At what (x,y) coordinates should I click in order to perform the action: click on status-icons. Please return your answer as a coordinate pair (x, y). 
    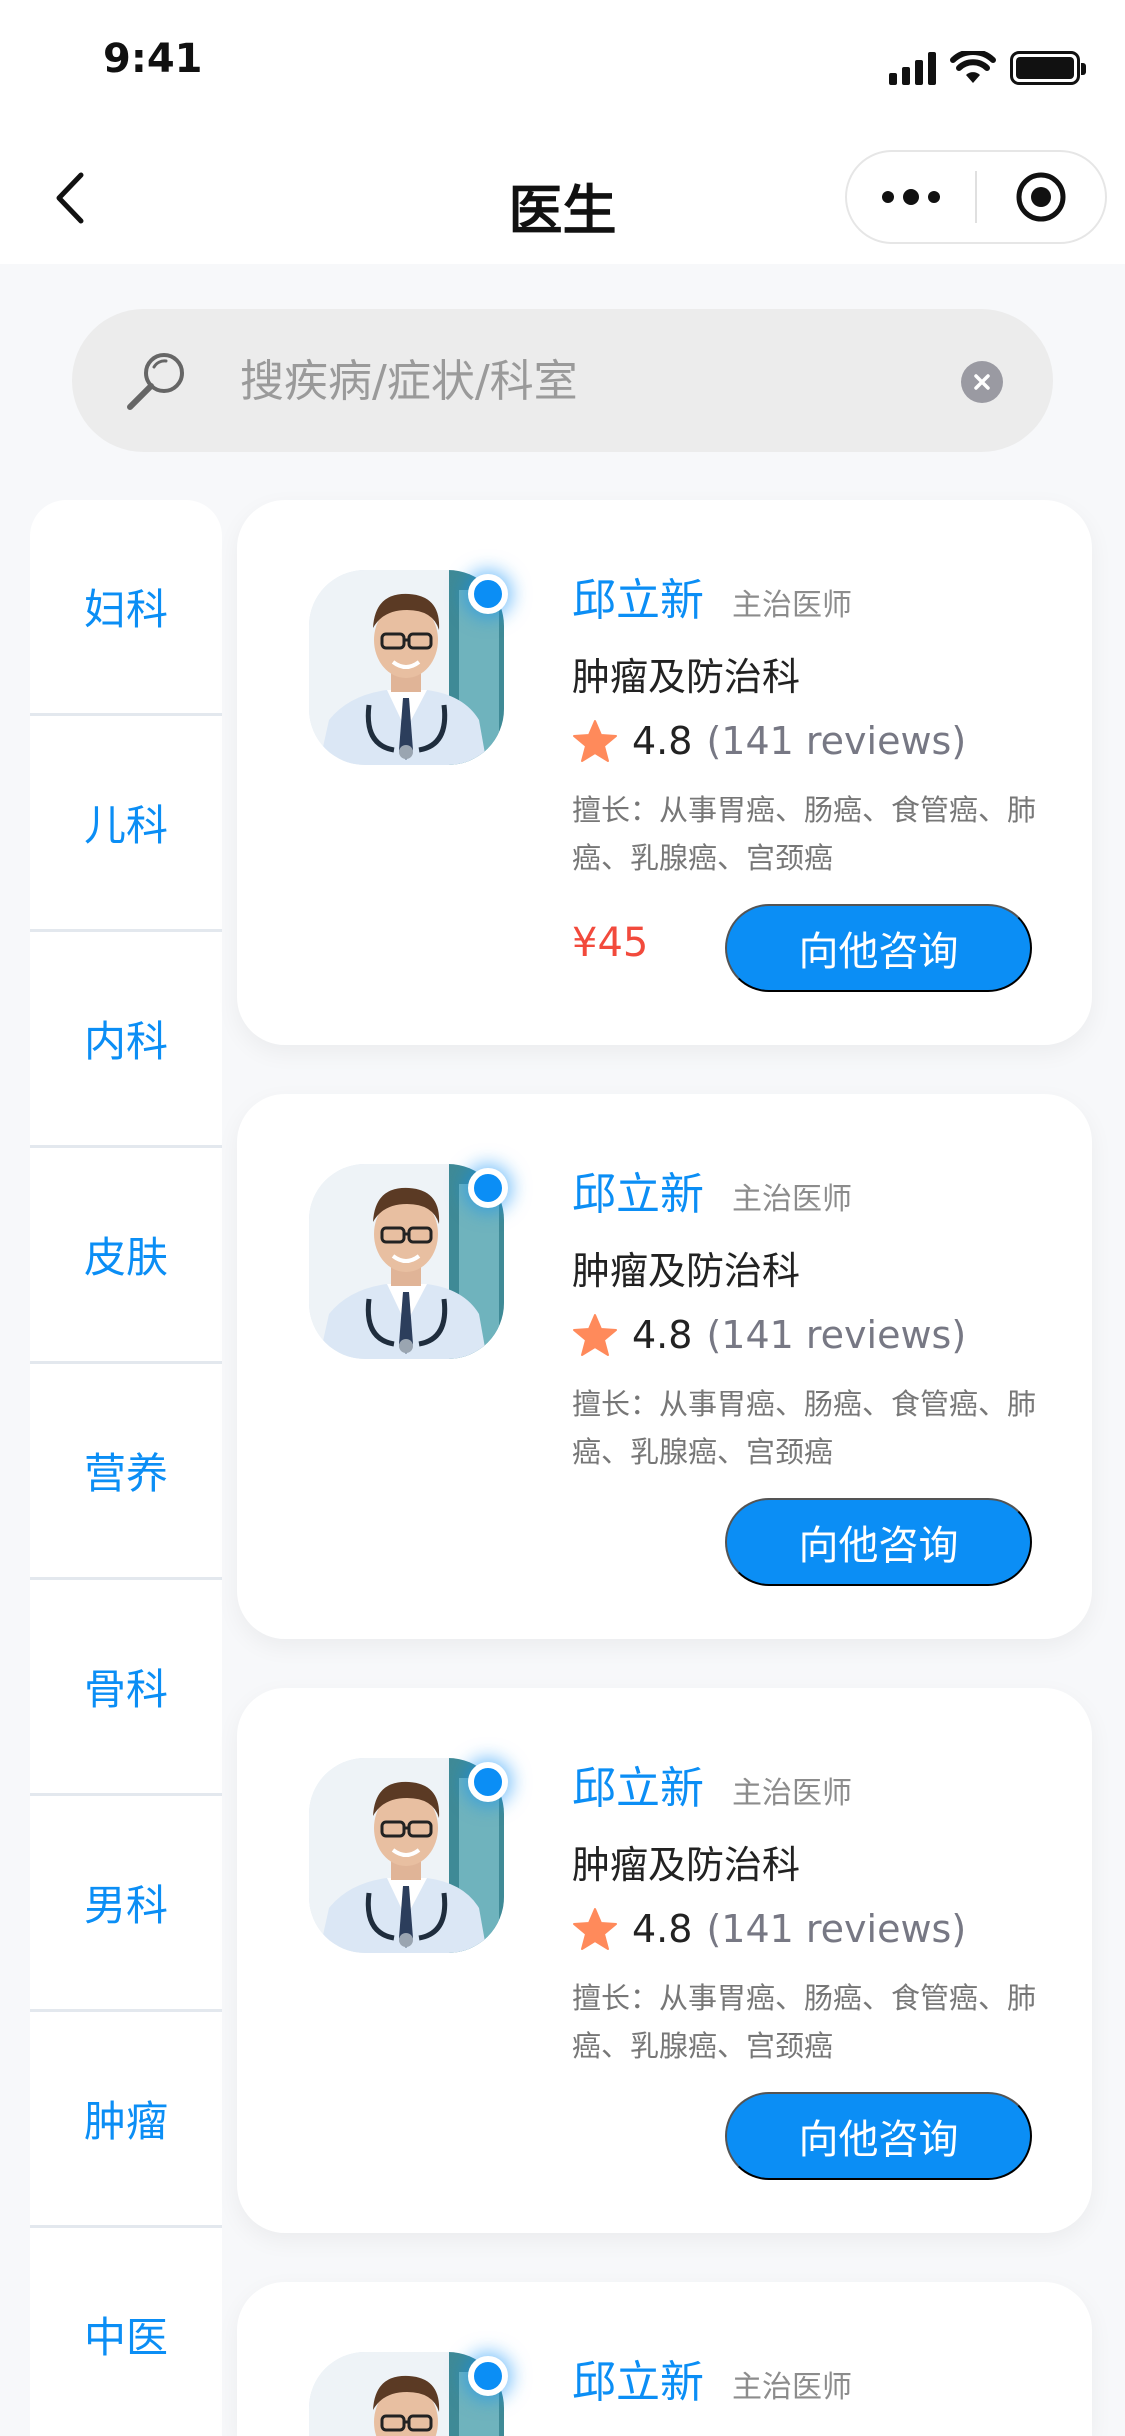
    Looking at the image, I should click on (987, 68).